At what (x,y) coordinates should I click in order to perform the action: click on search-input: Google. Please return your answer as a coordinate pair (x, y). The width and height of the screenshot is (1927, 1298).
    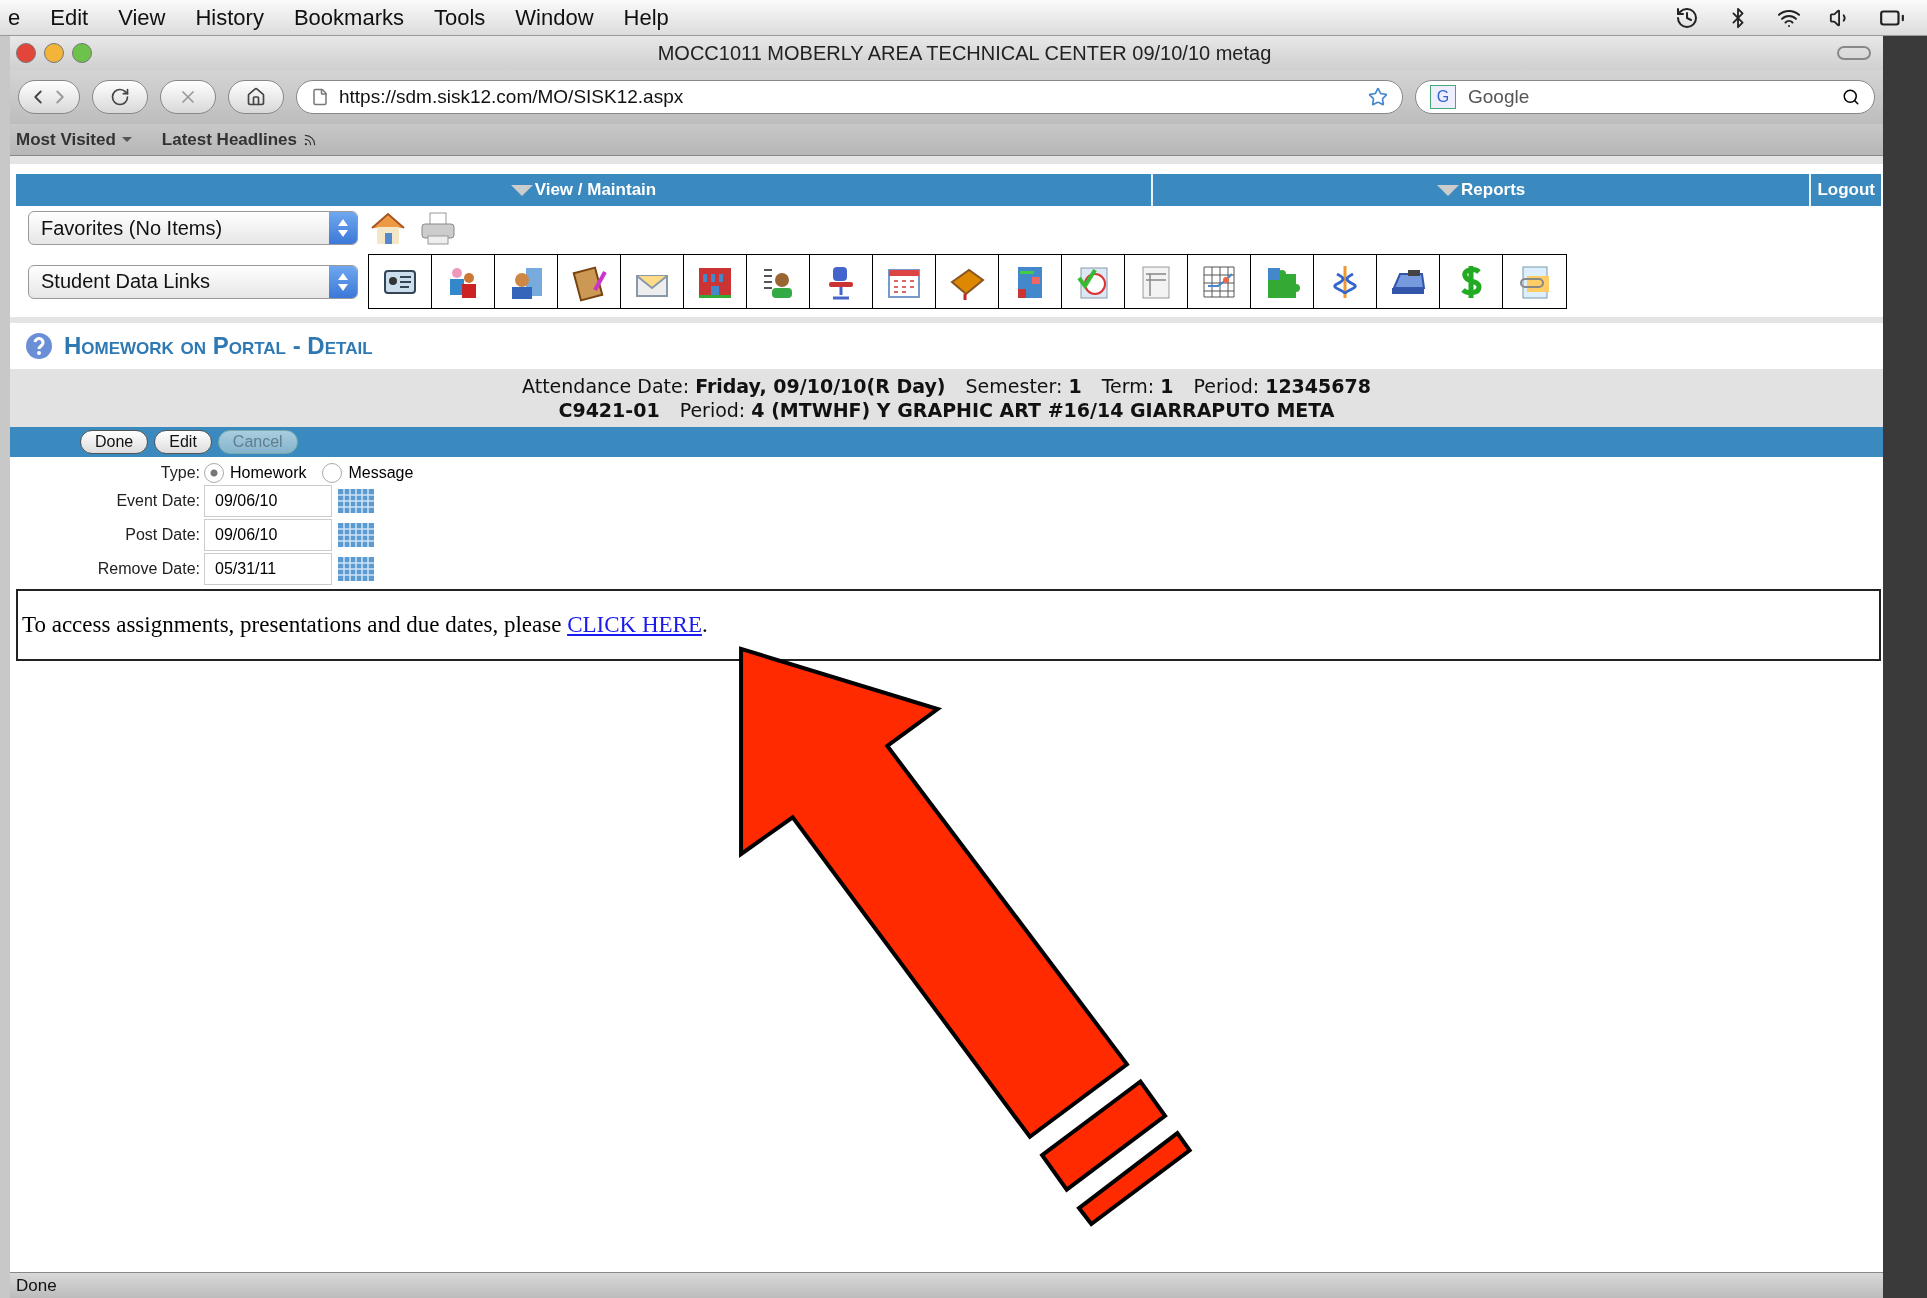
    Looking at the image, I should click on (1649, 97).